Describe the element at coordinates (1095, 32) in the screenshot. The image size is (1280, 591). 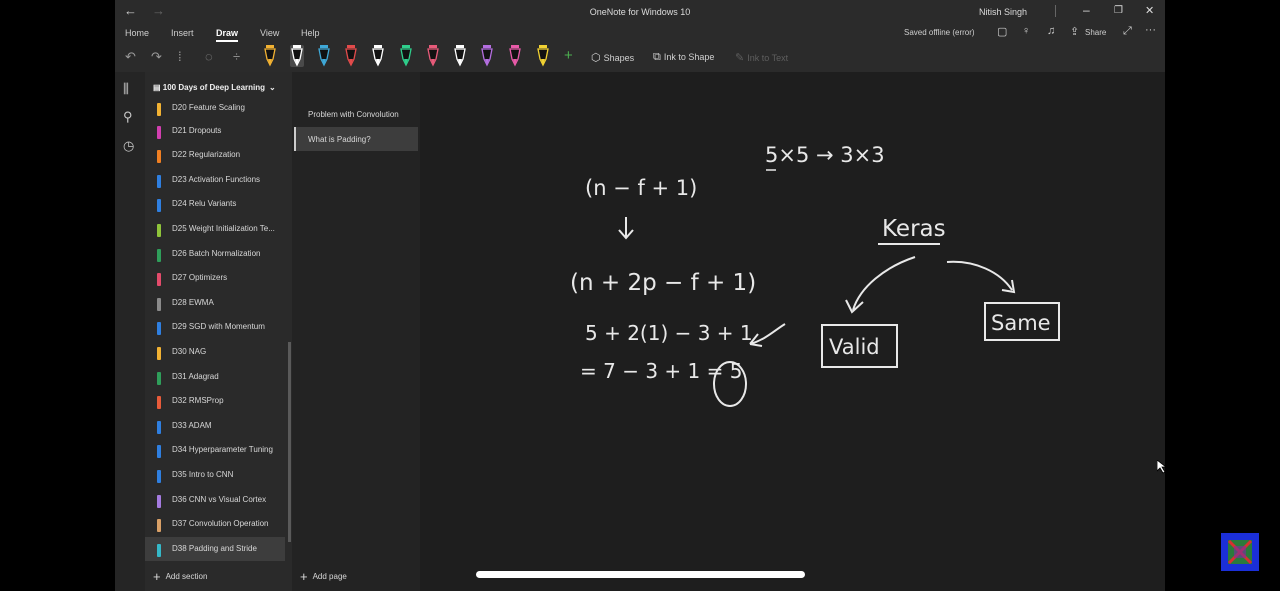
I see `share-button: Share` at that location.